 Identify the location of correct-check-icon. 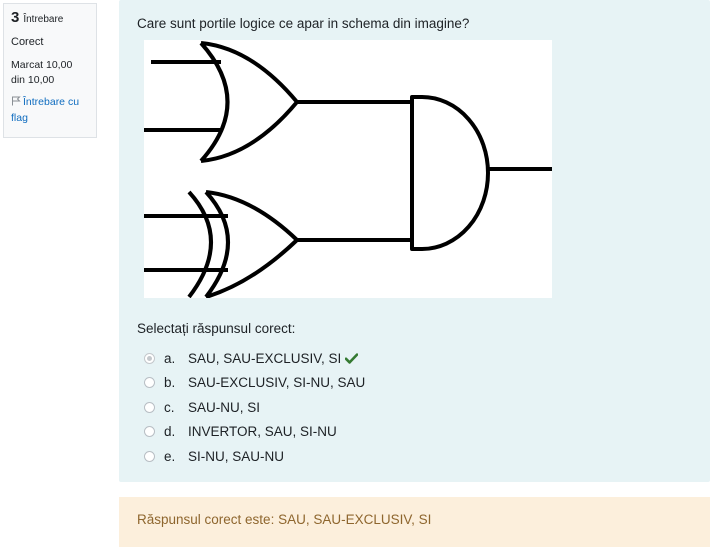
(352, 358).